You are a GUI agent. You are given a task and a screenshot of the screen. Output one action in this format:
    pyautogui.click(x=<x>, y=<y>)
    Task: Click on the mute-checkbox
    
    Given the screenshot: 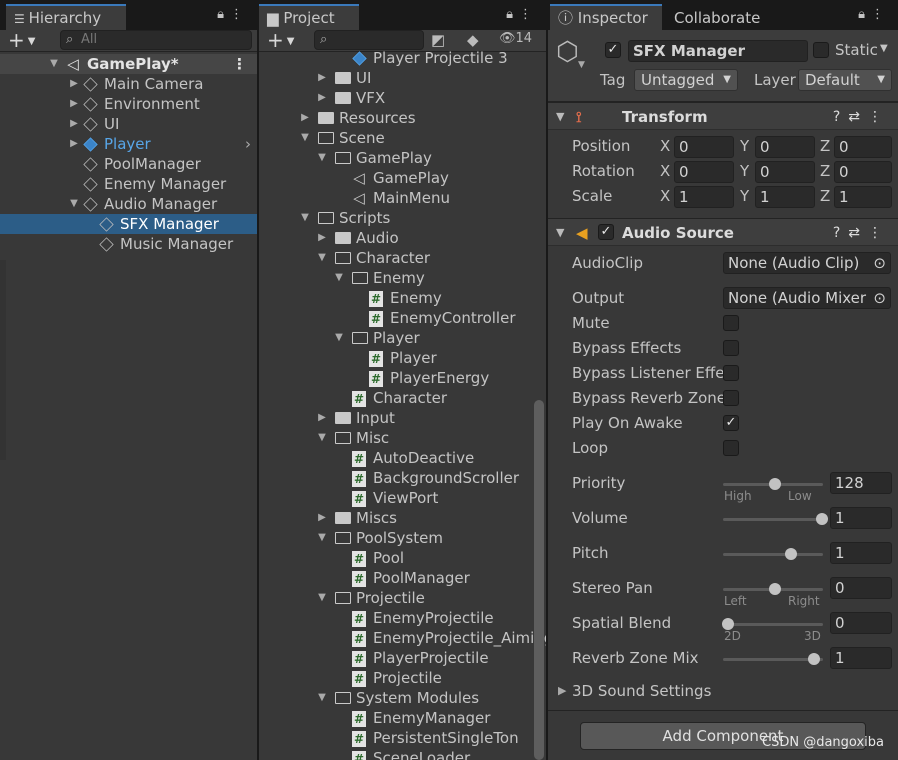 What is the action you would take?
    pyautogui.click(x=731, y=323)
    